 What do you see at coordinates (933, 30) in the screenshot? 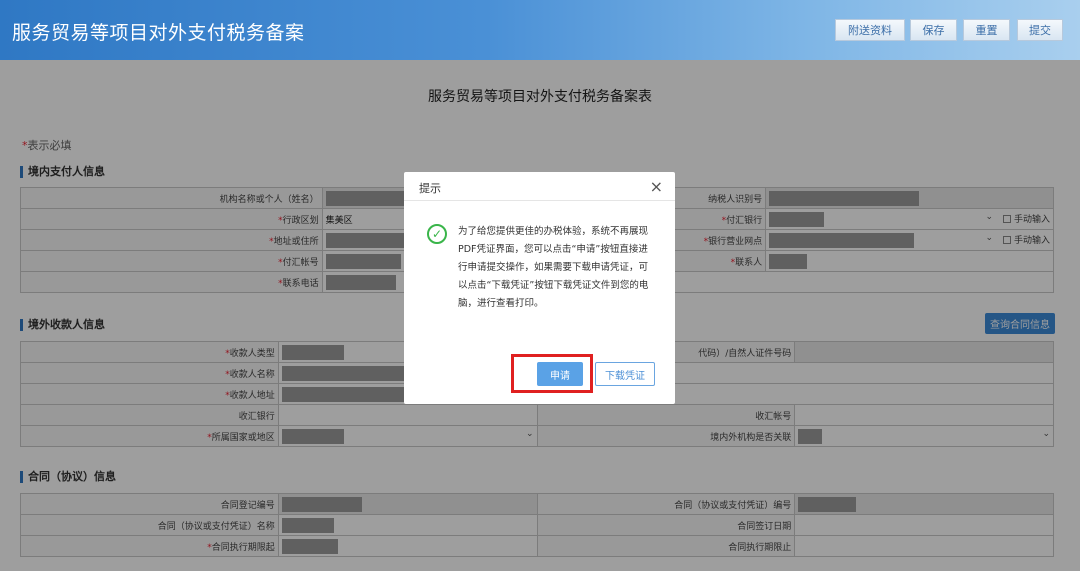
I see `save-button: 保存` at bounding box center [933, 30].